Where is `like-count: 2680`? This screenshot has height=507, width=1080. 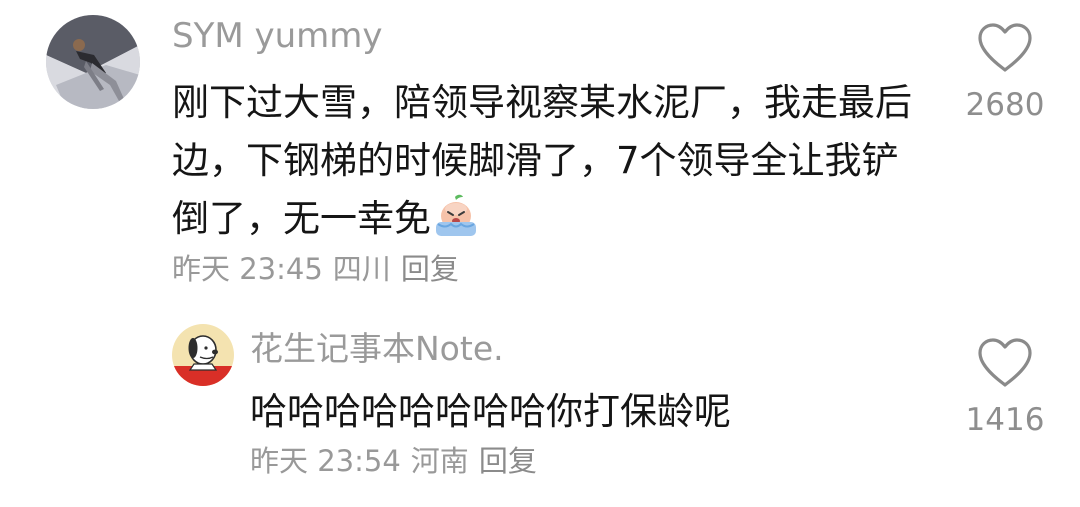
like-count: 2680 is located at coordinates (1005, 105).